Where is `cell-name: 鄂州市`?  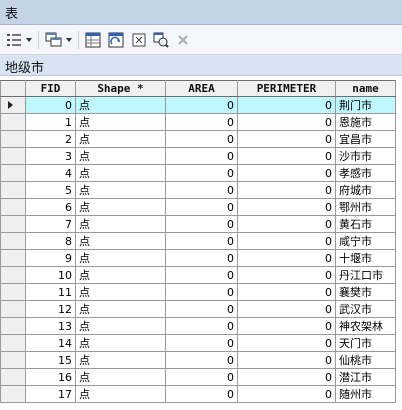
cell-name: 鄂州市 is located at coordinates (365, 207).